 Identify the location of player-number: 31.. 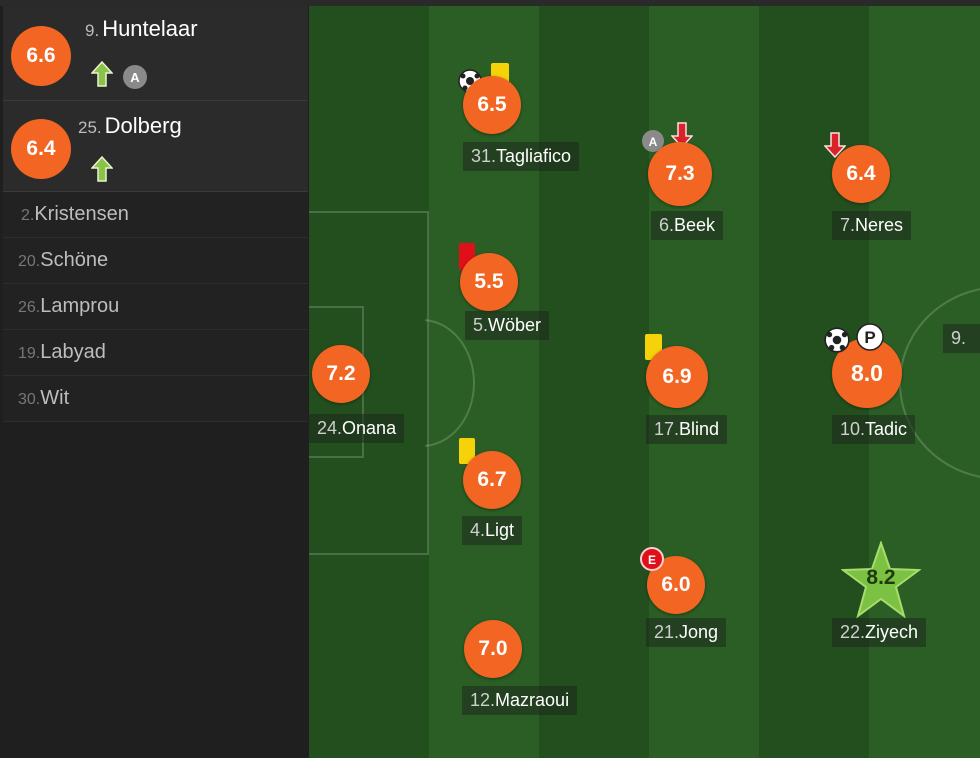
(484, 156).